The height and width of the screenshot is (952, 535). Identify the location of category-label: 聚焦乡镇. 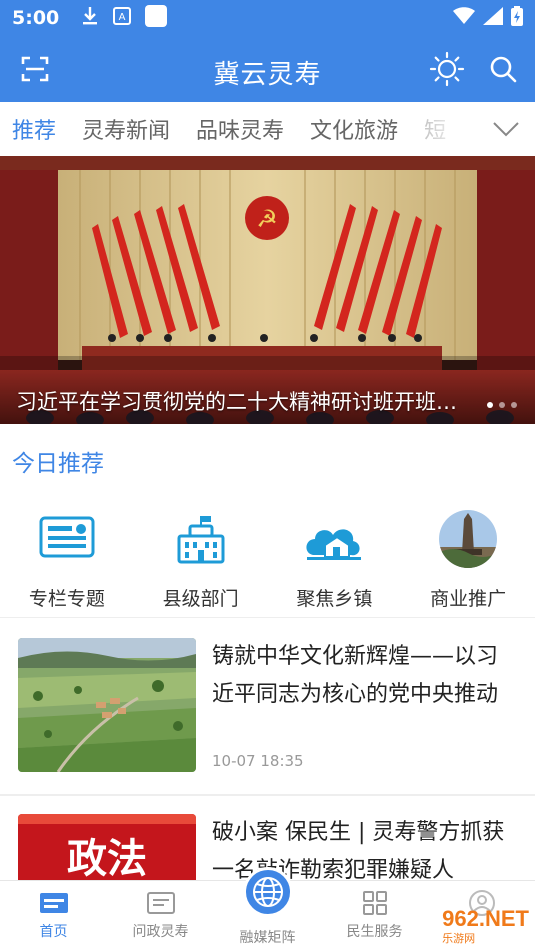
(334, 599).